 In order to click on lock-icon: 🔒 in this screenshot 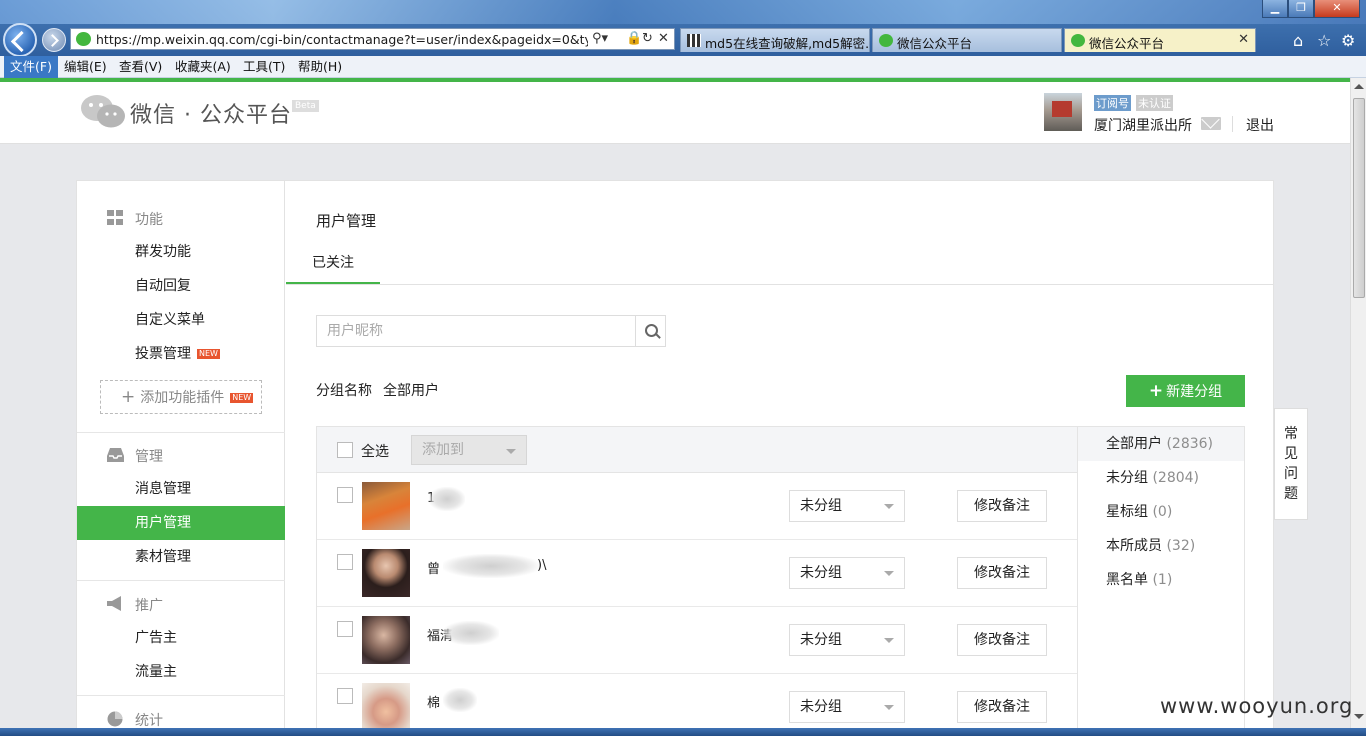, I will do `click(634, 38)`.